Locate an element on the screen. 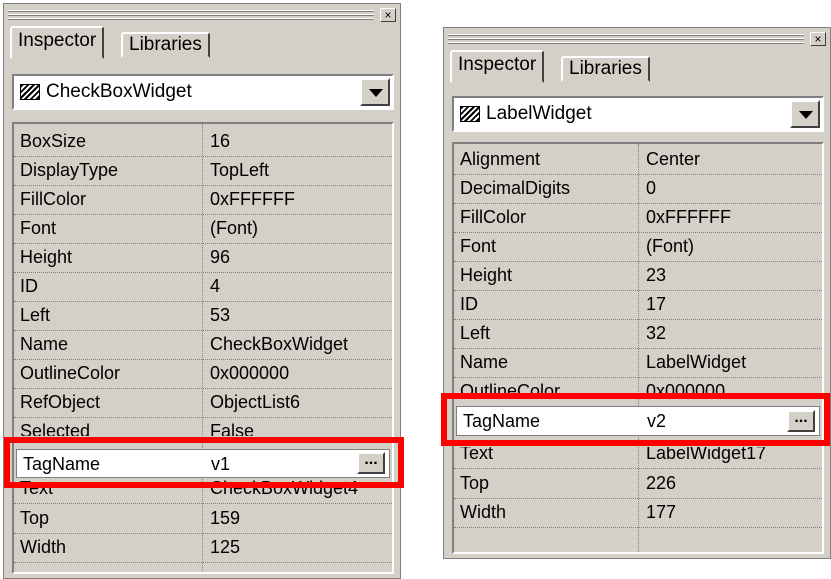 This screenshot has height=579, width=831. property-value: 16 is located at coordinates (220, 141).